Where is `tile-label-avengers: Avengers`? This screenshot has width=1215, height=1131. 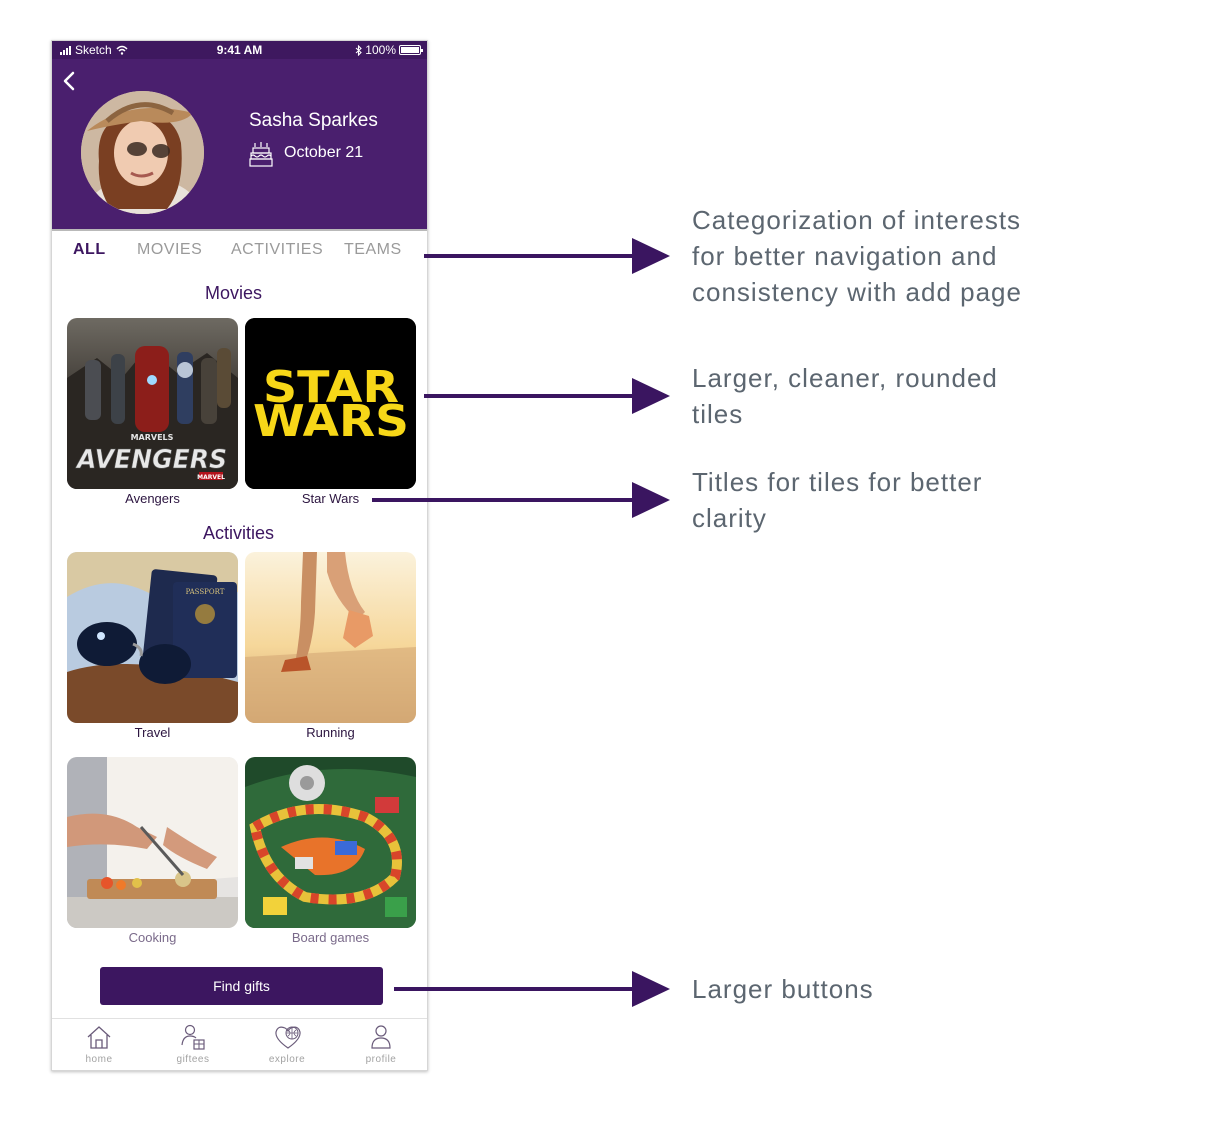 tile-label-avengers: Avengers is located at coordinates (152, 498).